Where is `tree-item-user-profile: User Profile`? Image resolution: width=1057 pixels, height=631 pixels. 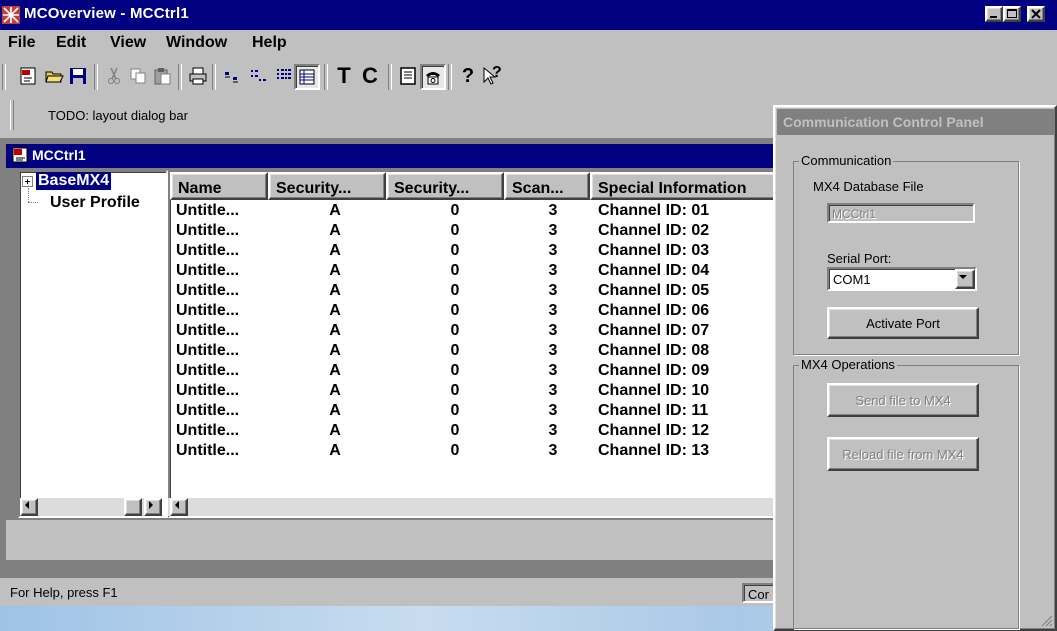 tree-item-user-profile: User Profile is located at coordinates (95, 203).